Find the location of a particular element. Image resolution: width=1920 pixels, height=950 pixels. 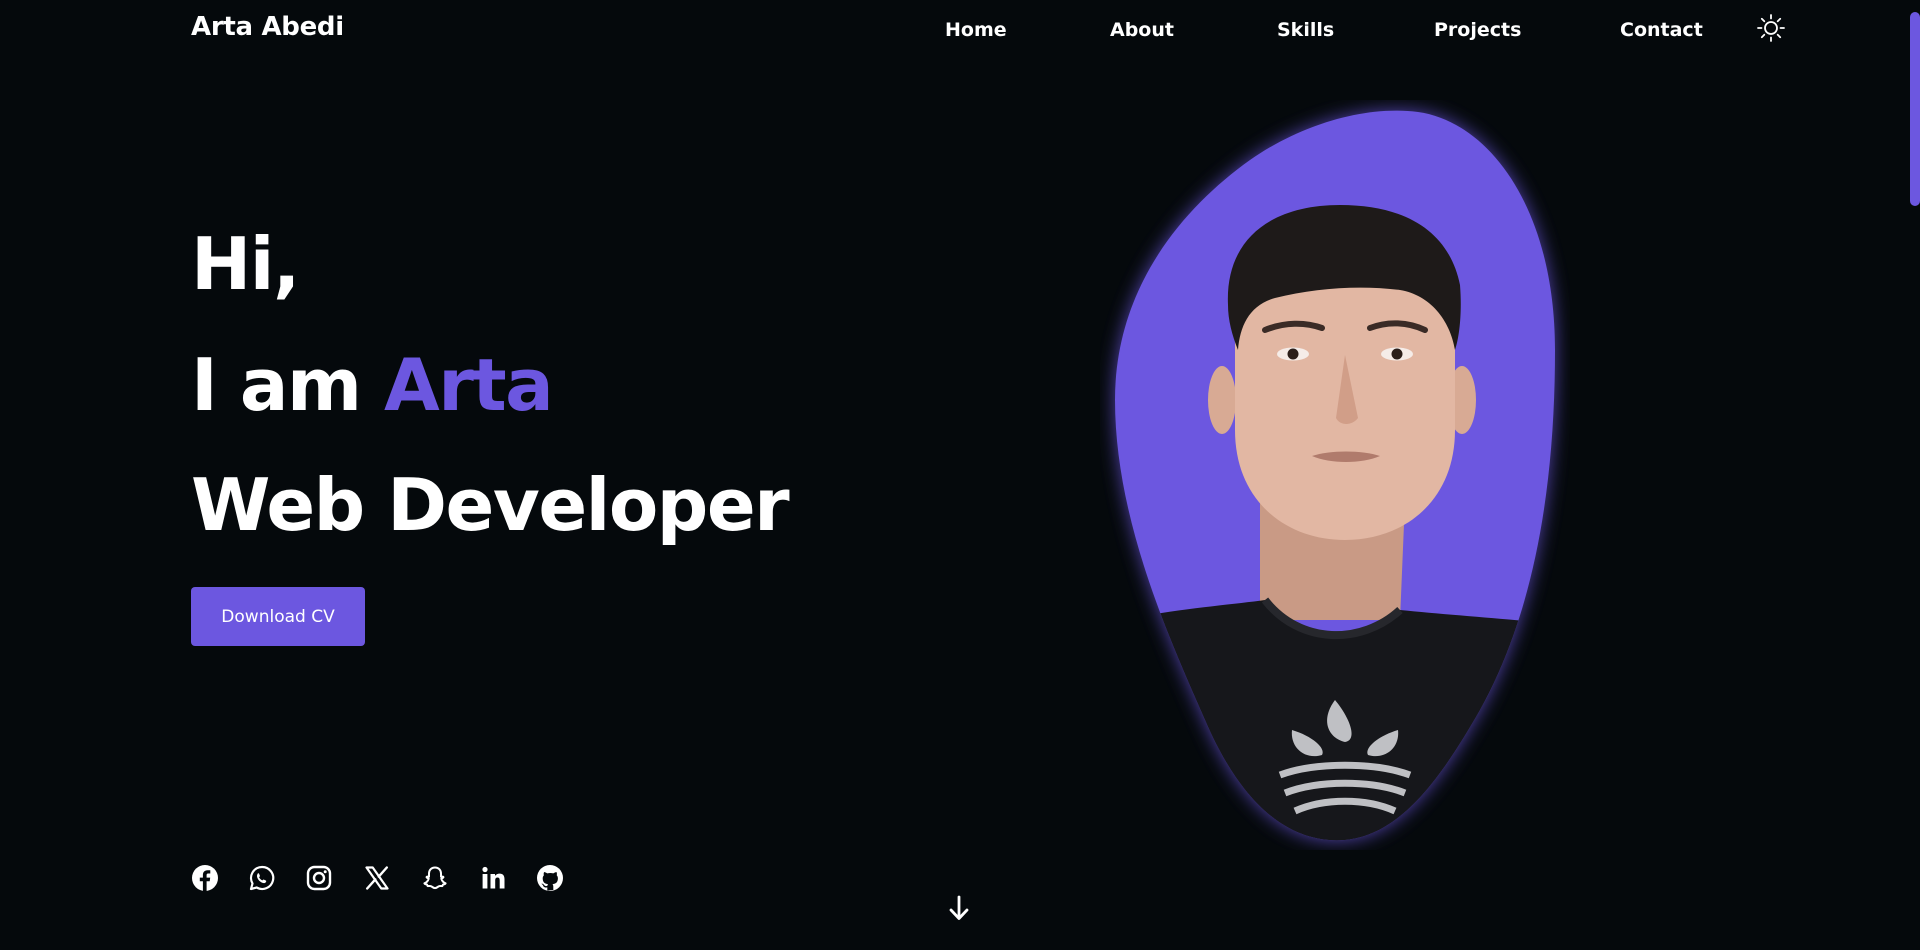

hero-role: Web Developer is located at coordinates (490, 505).